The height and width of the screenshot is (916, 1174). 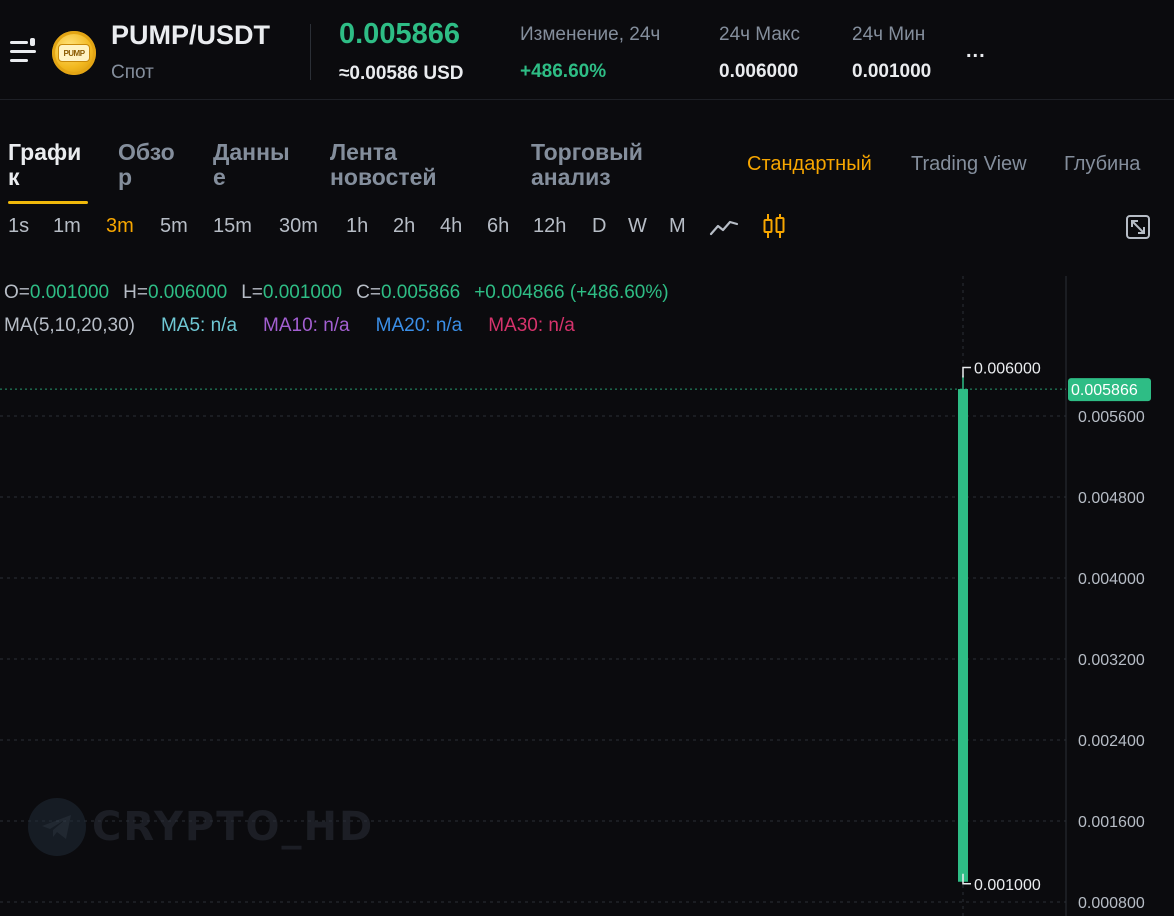 I want to click on high-label: 0.006000, so click(x=1007, y=369).